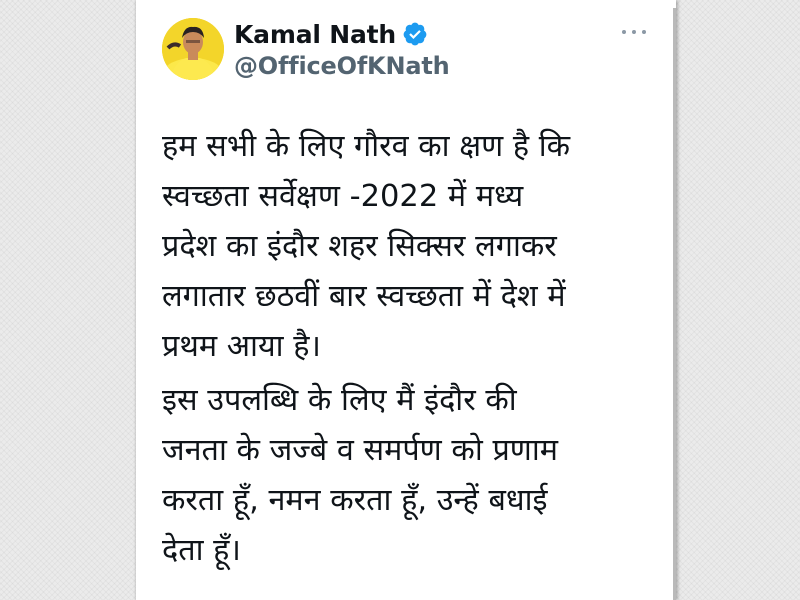 The image size is (800, 600). Describe the element at coordinates (355, 500) in the screenshot. I see `tweet-text-line: करता हूँ, नमन करता हूँ, उन्हें बधाई` at that location.